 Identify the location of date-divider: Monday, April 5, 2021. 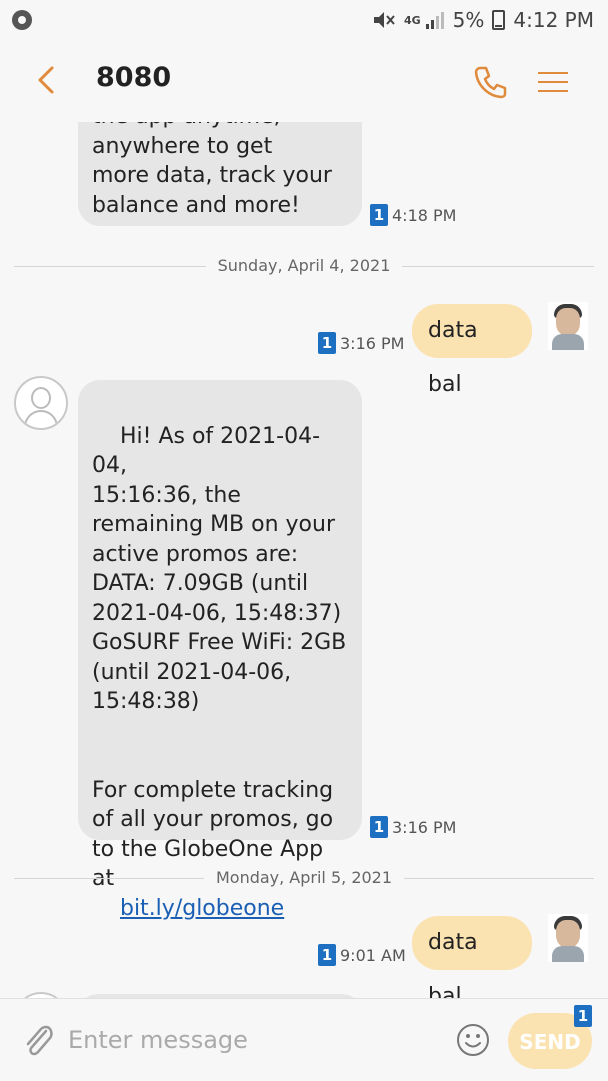
(304, 878).